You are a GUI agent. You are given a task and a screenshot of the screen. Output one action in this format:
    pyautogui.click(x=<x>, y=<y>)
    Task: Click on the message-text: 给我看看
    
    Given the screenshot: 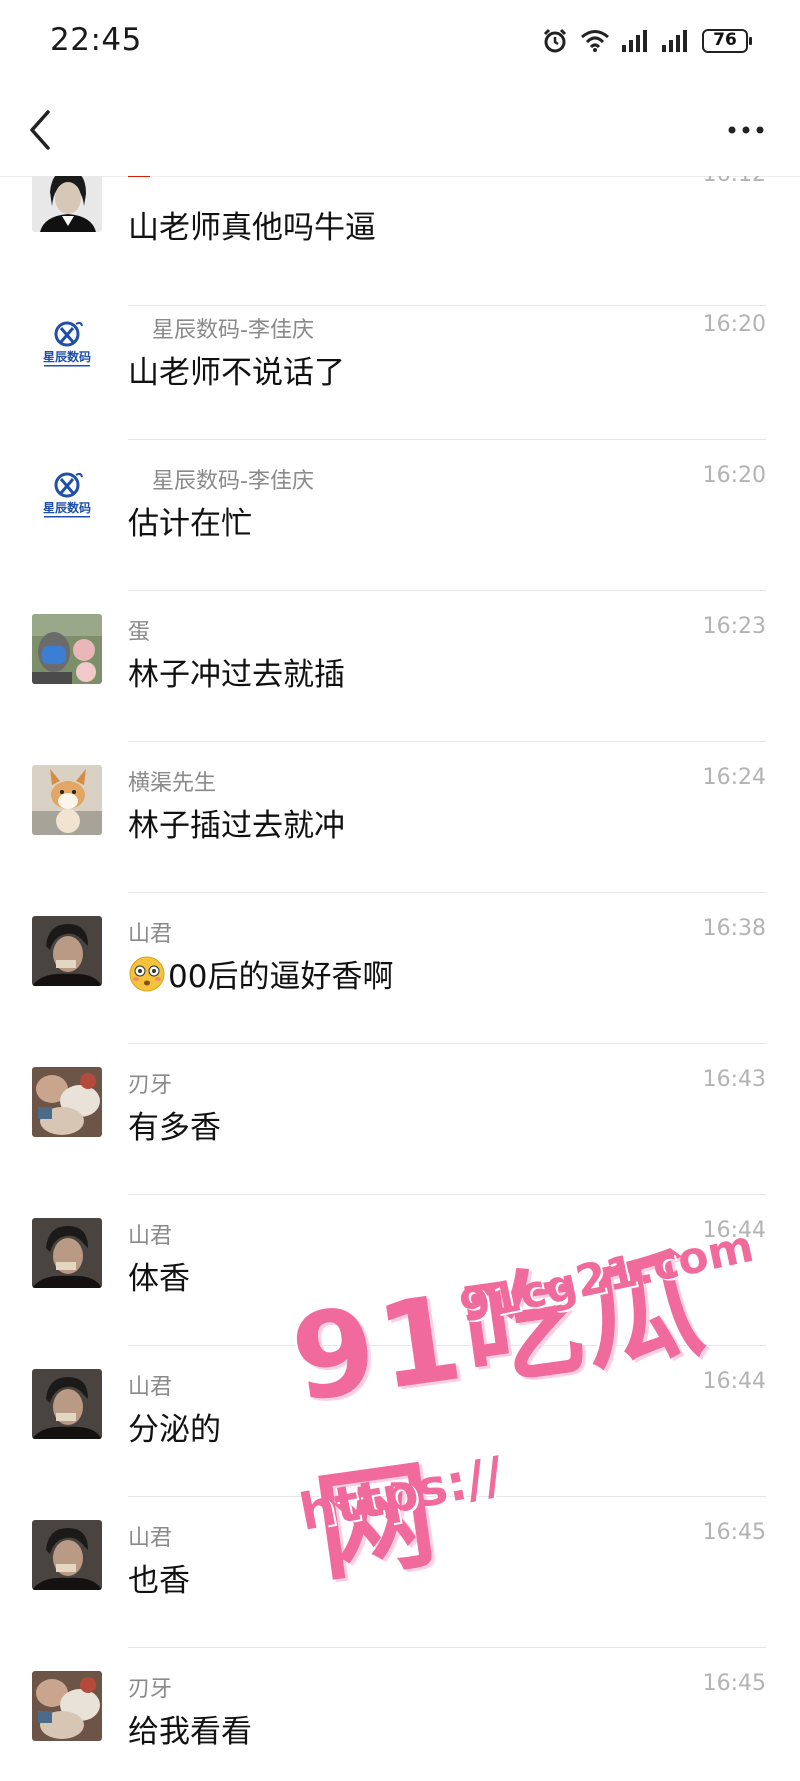 What is the action you would take?
    pyautogui.click(x=190, y=1732)
    